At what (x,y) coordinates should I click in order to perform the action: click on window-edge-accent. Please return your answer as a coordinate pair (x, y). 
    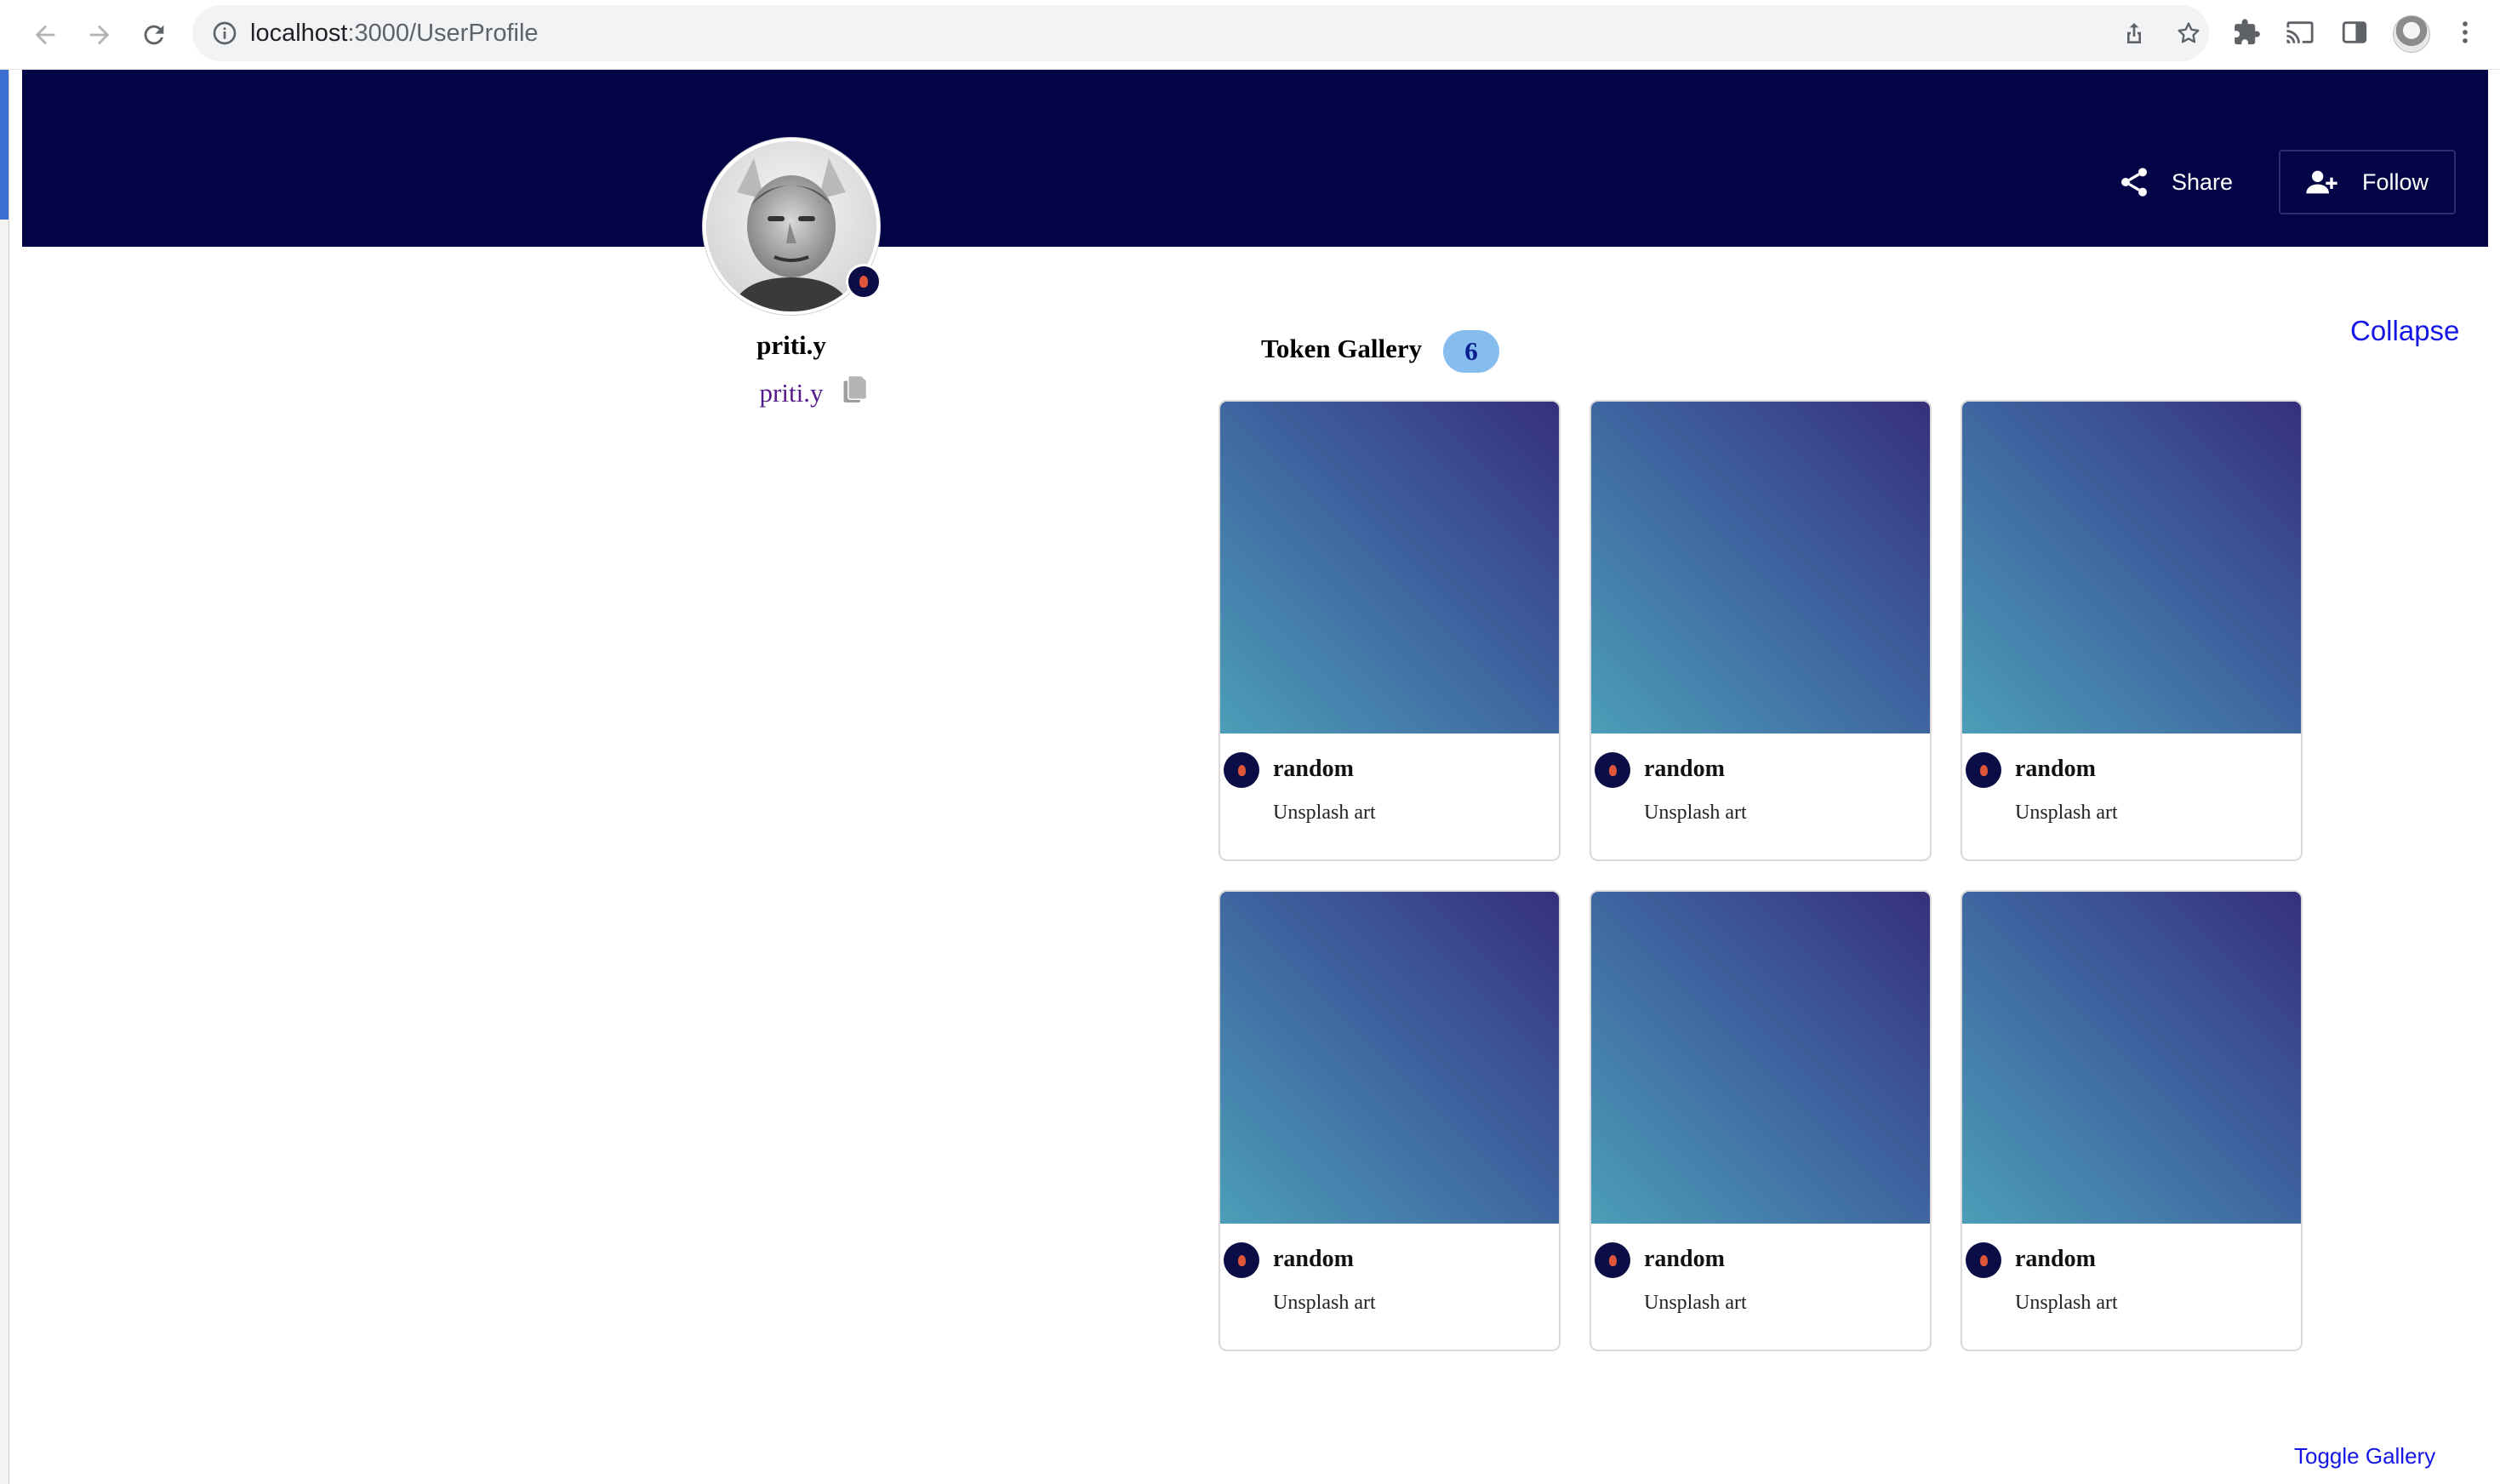
    Looking at the image, I should click on (4, 145).